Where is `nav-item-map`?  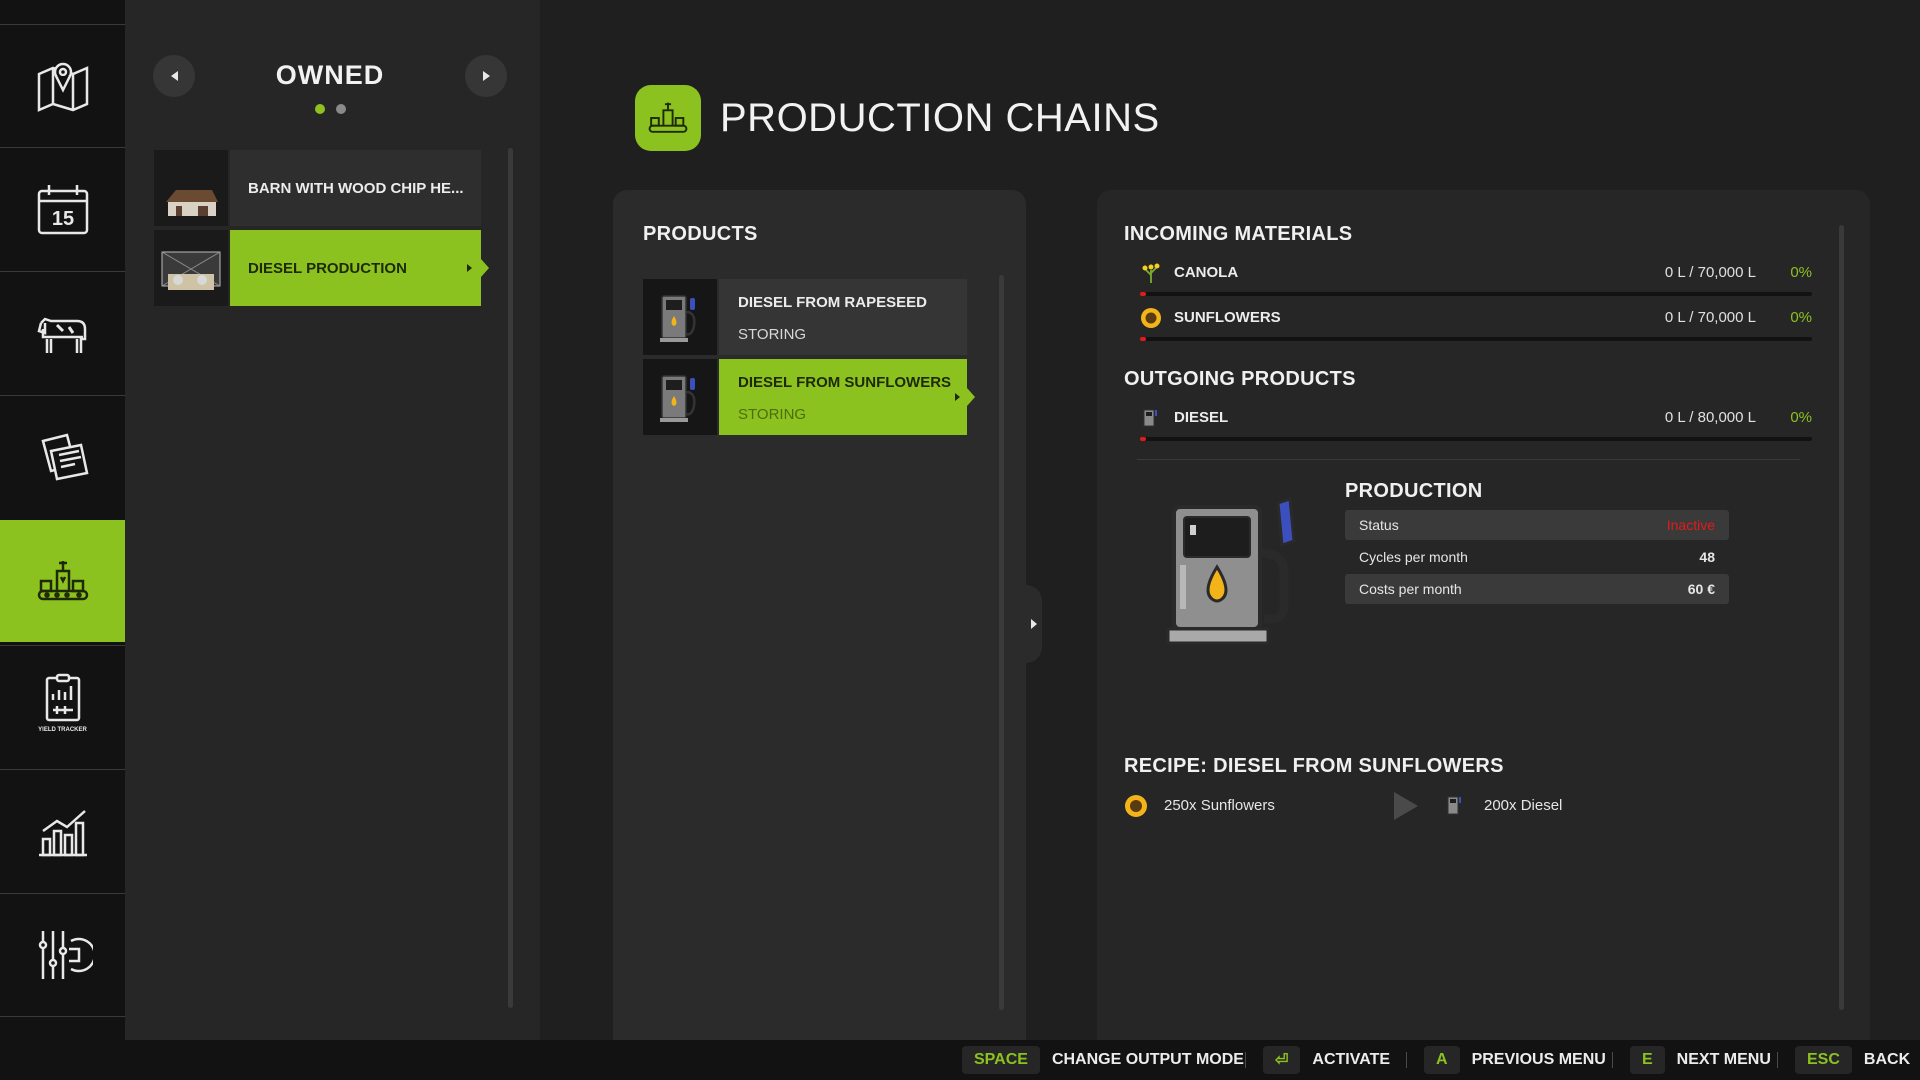
nav-item-map is located at coordinates (62, 85).